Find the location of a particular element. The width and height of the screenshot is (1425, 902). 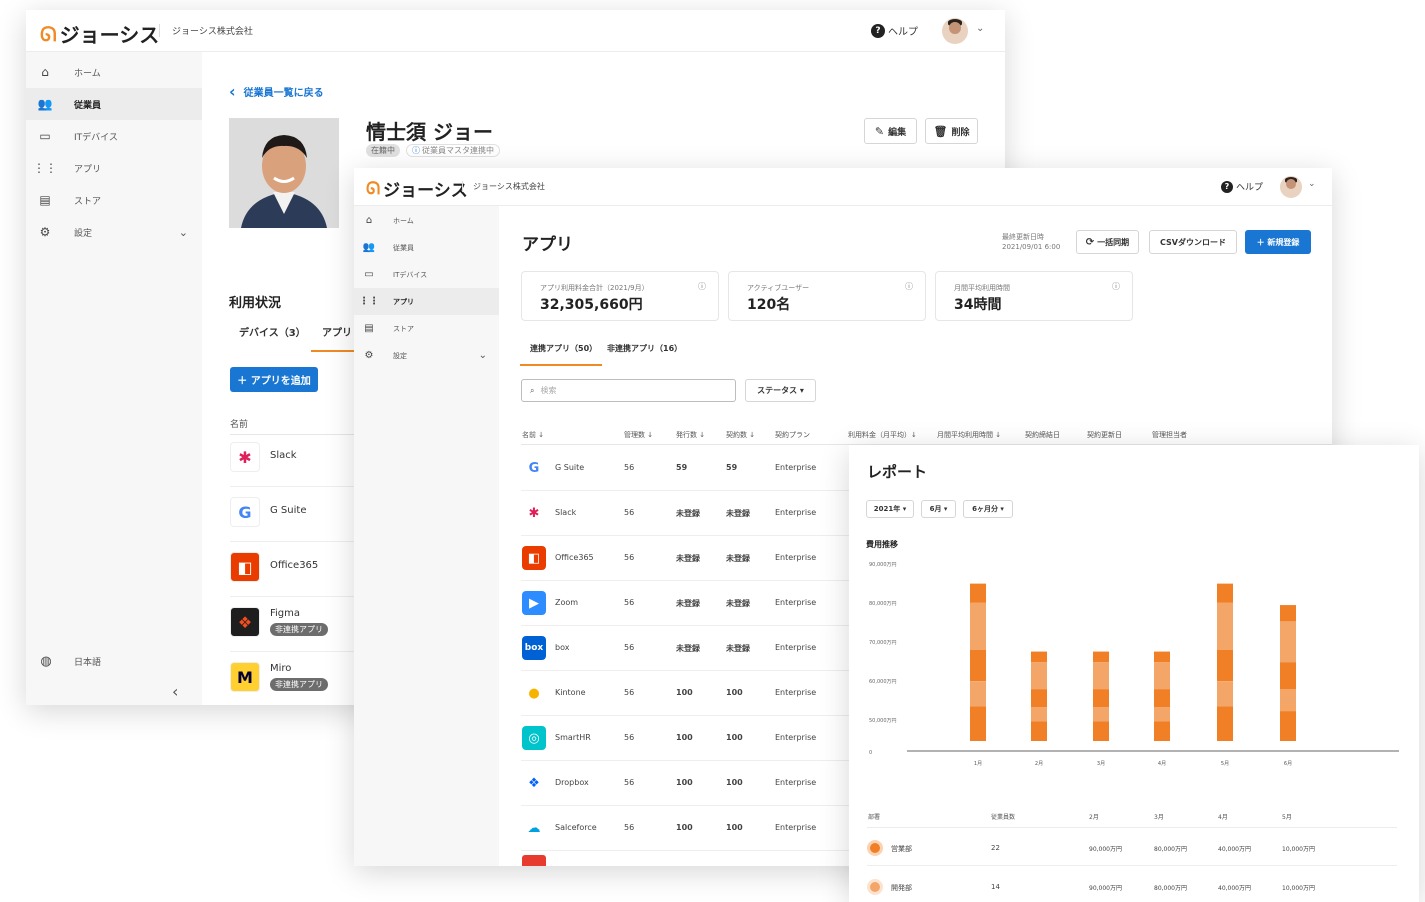

dept-row: 開発部 14 90,000万円 80,000万円 40,000万円 10,000万円 is located at coordinates (1132, 888).